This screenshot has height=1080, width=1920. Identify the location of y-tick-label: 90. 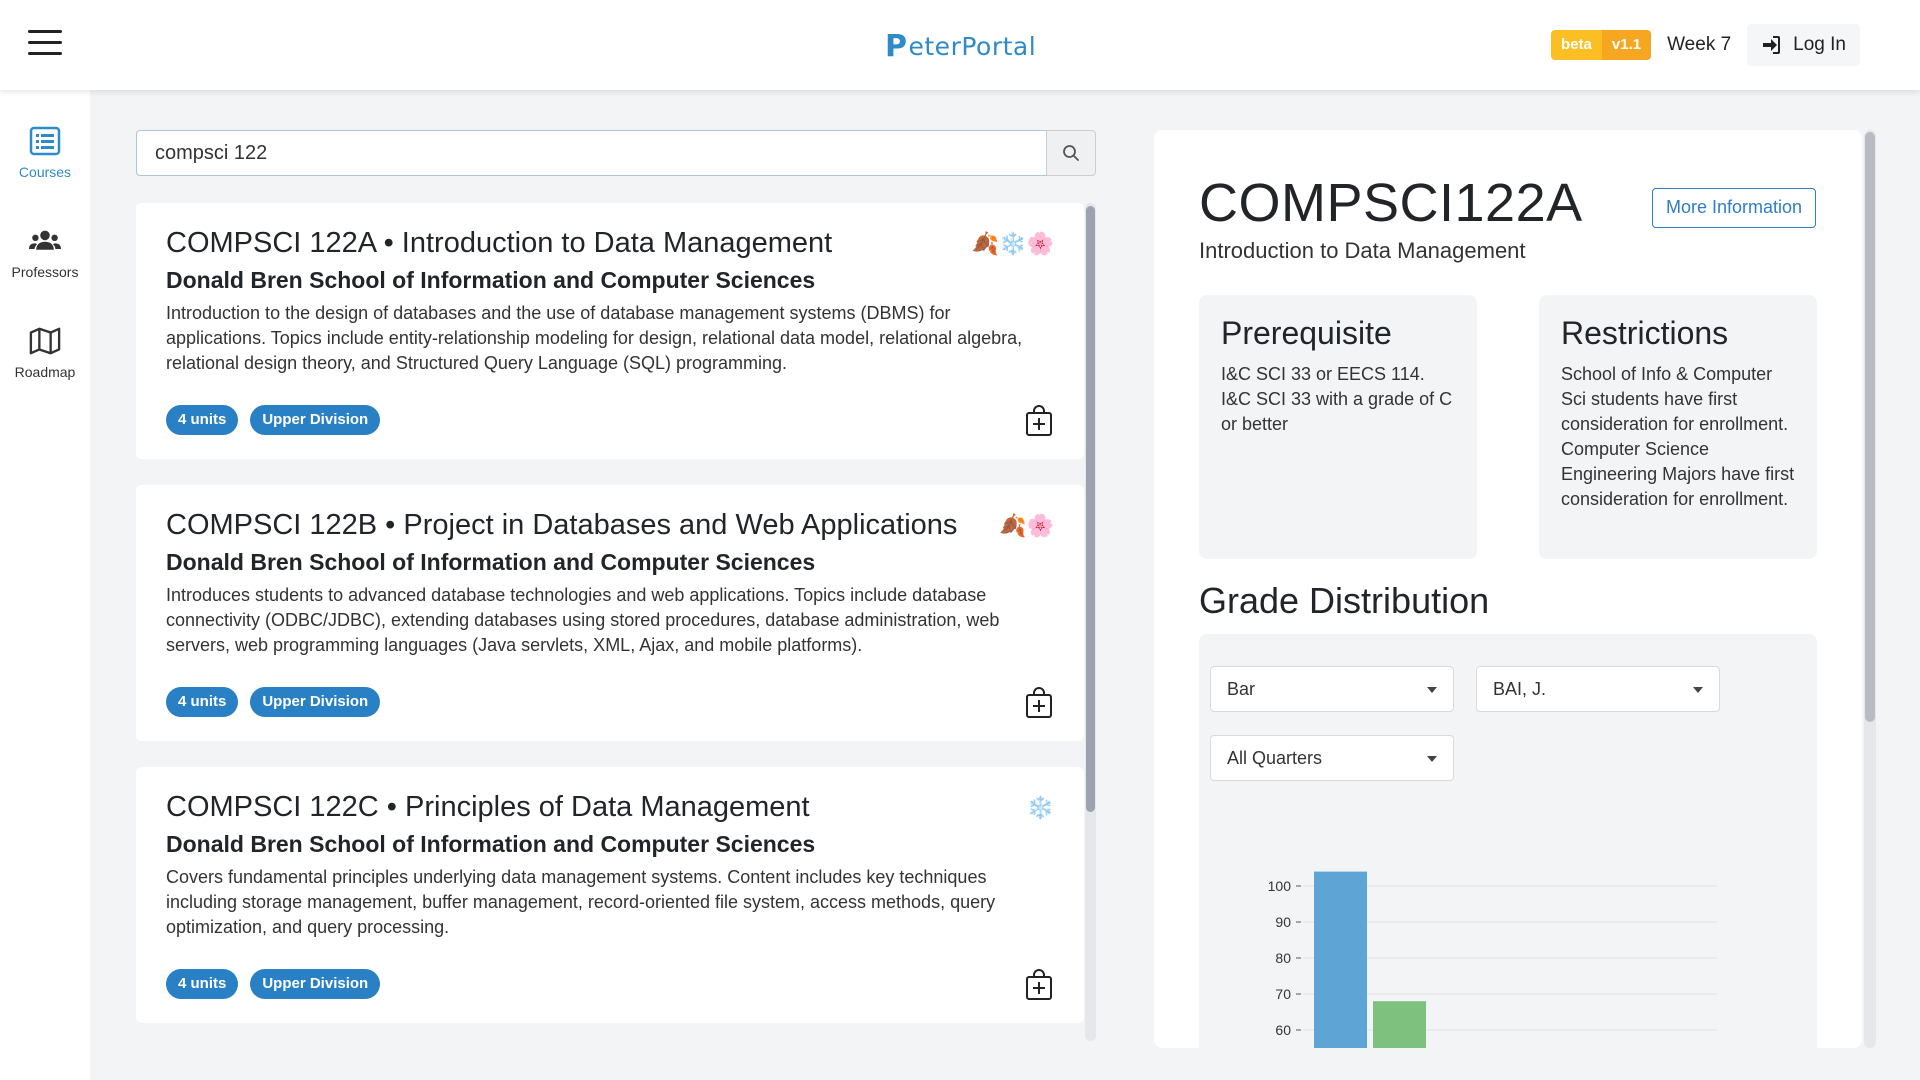
(1283, 922).